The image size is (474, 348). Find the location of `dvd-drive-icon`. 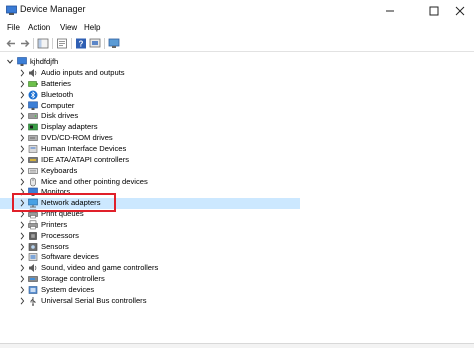

dvd-drive-icon is located at coordinates (33, 138).